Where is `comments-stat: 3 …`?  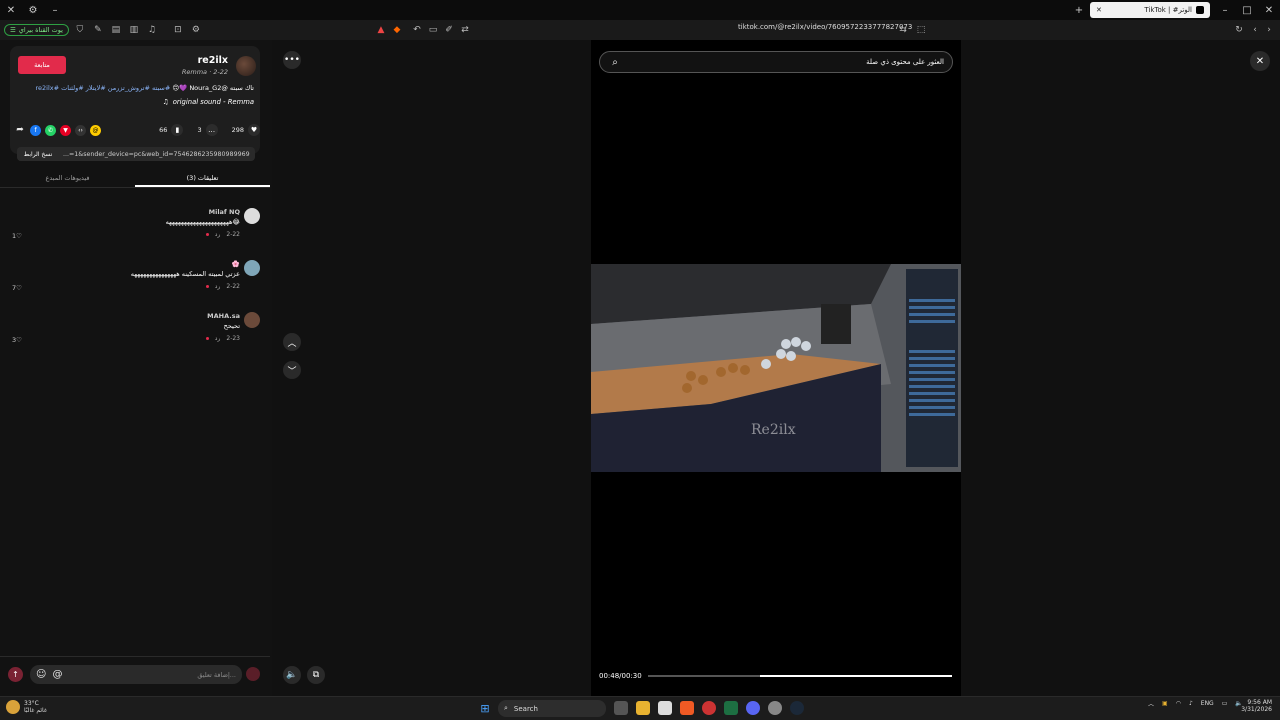 comments-stat: 3 … is located at coordinates (207, 130).